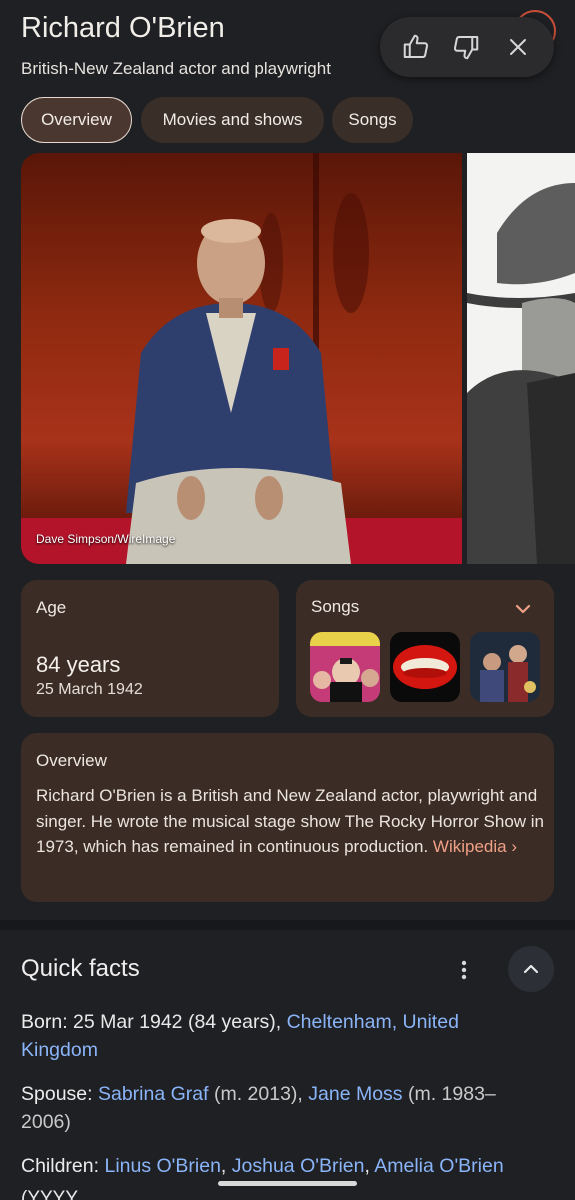  What do you see at coordinates (372, 120) in the screenshot?
I see `tab-songs: Songs` at bounding box center [372, 120].